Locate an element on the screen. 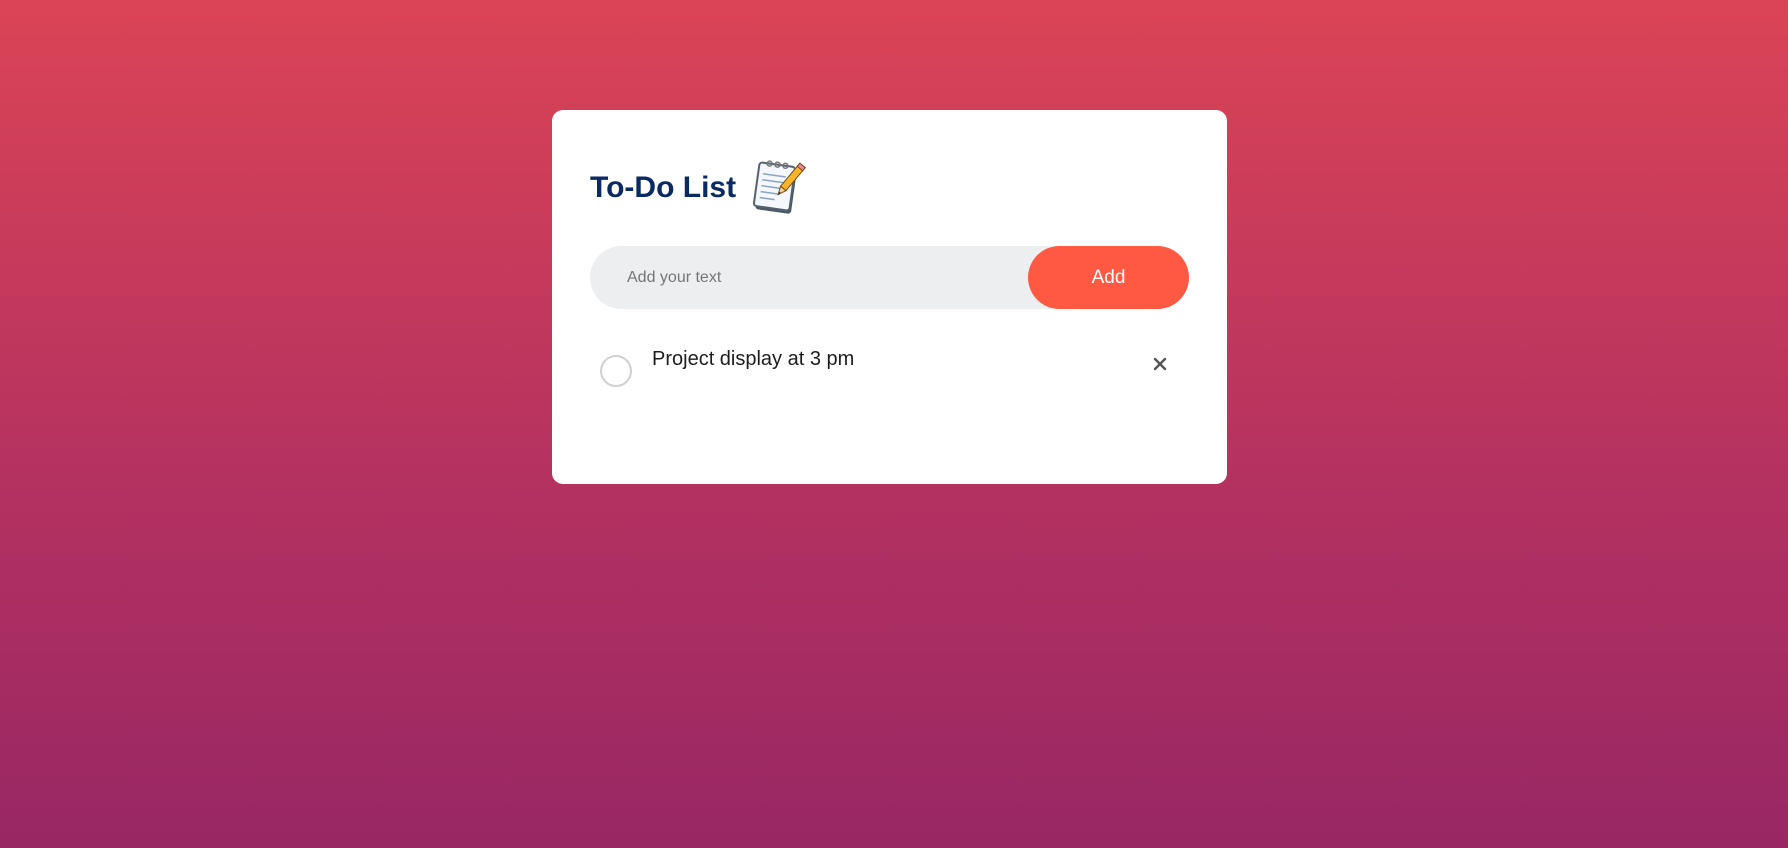  add-button: Add is located at coordinates (1108, 277).